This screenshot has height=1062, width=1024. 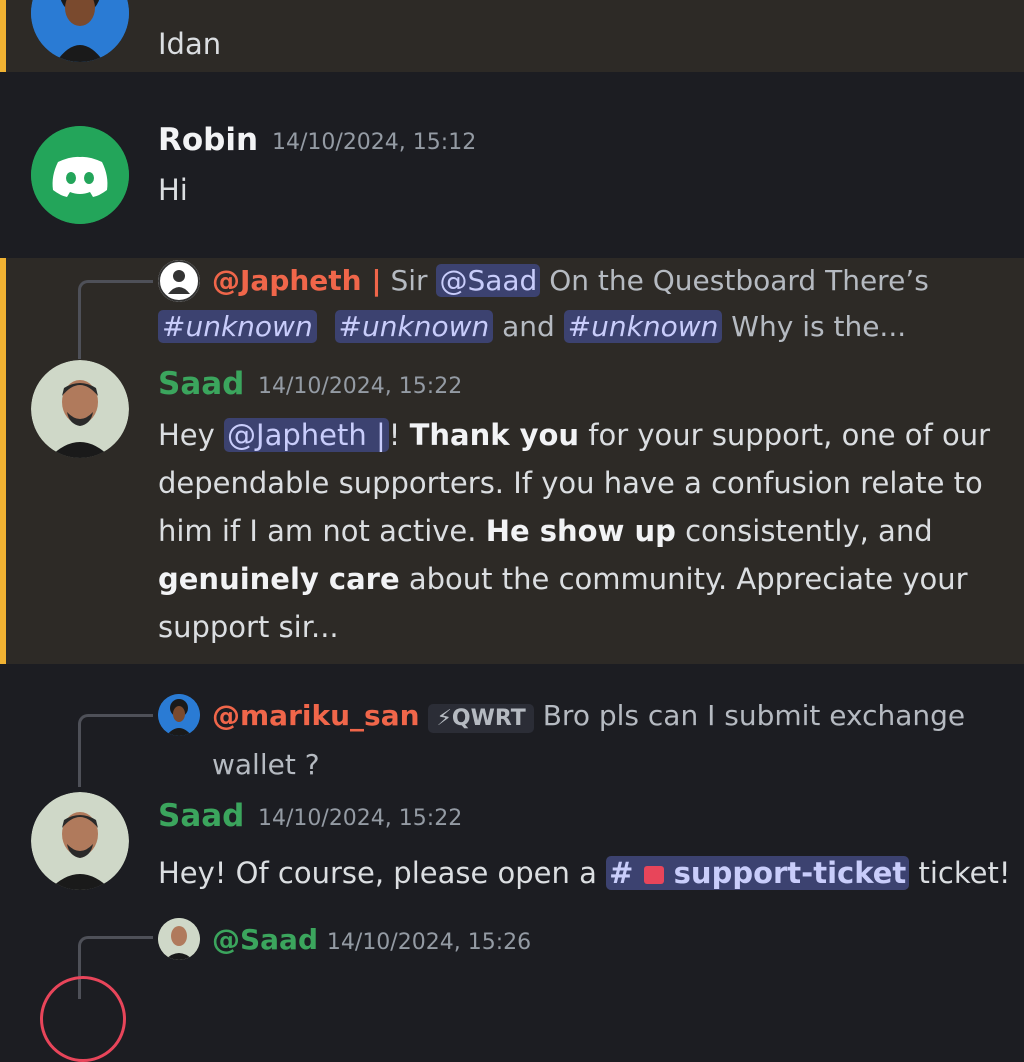 What do you see at coordinates (494, 435) in the screenshot?
I see `bold-text: Thank you` at bounding box center [494, 435].